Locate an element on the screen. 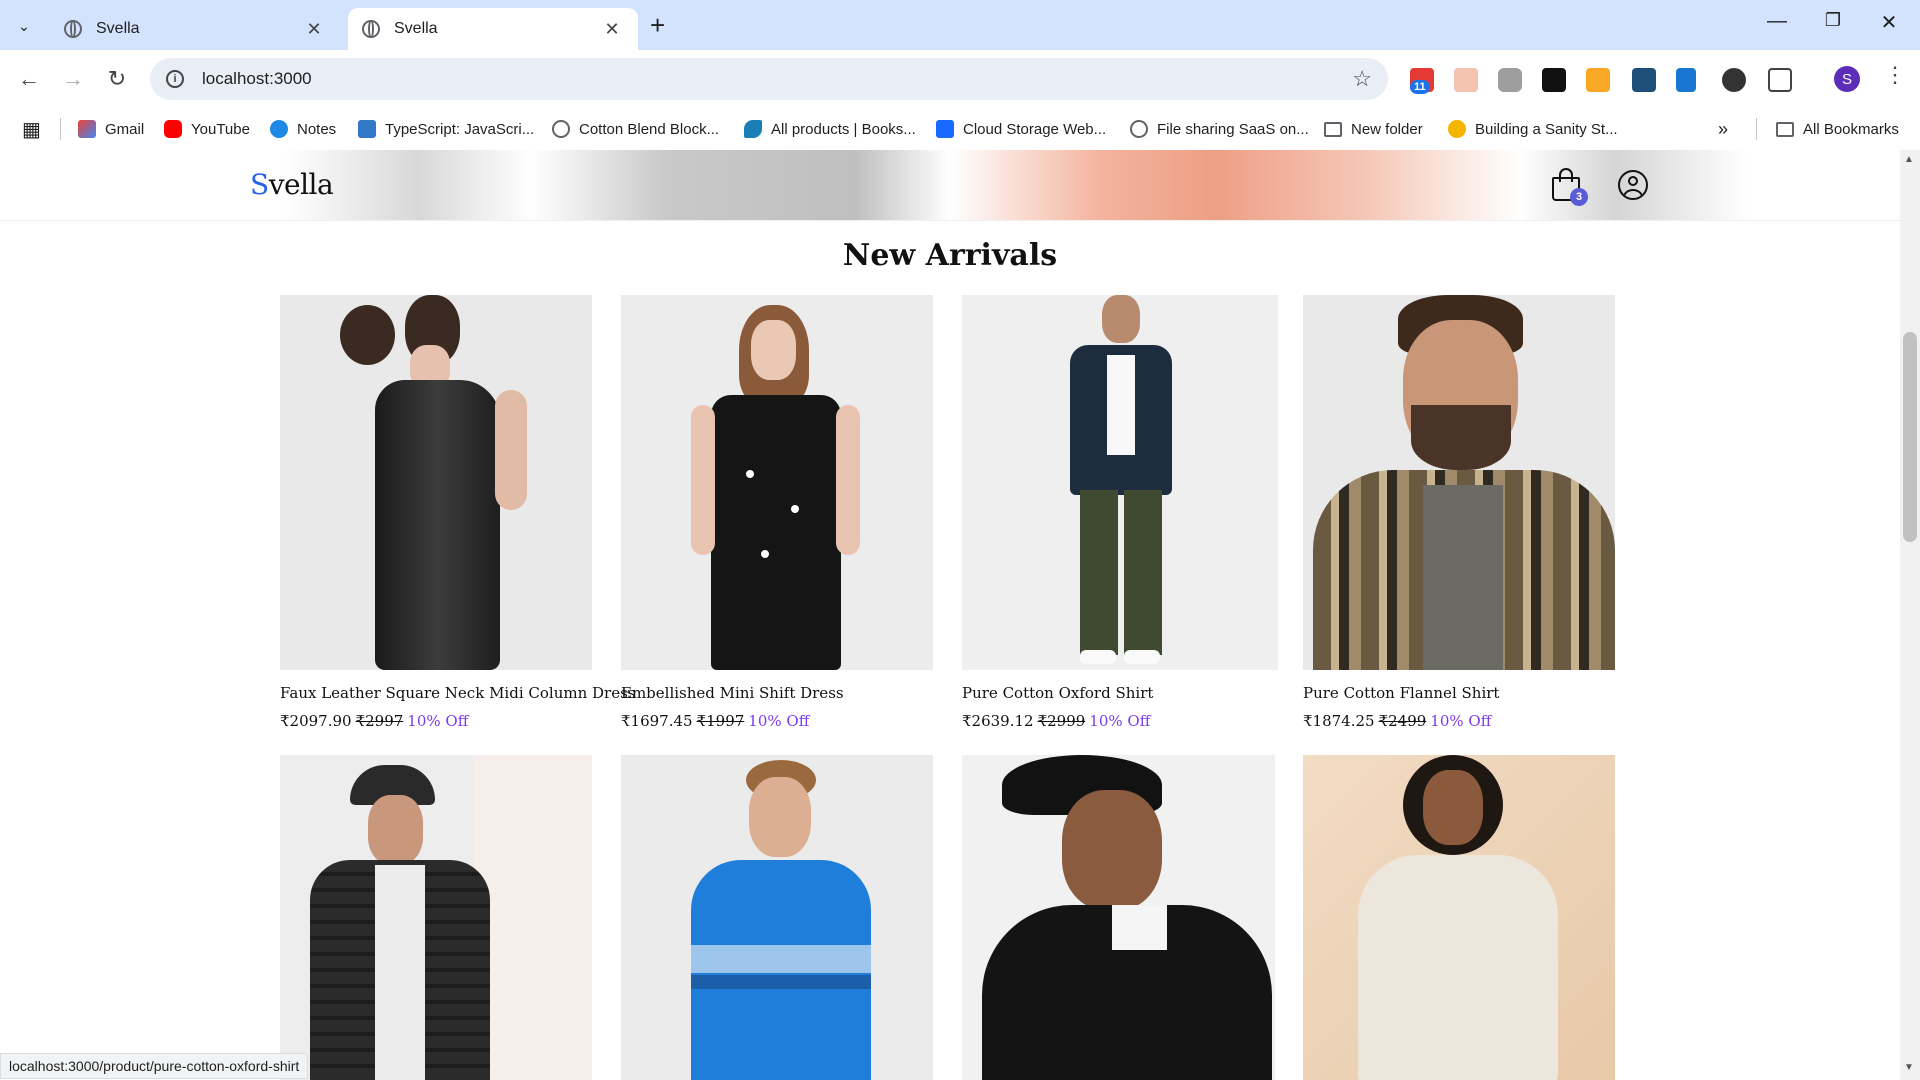  user-account-icon is located at coordinates (1633, 185).